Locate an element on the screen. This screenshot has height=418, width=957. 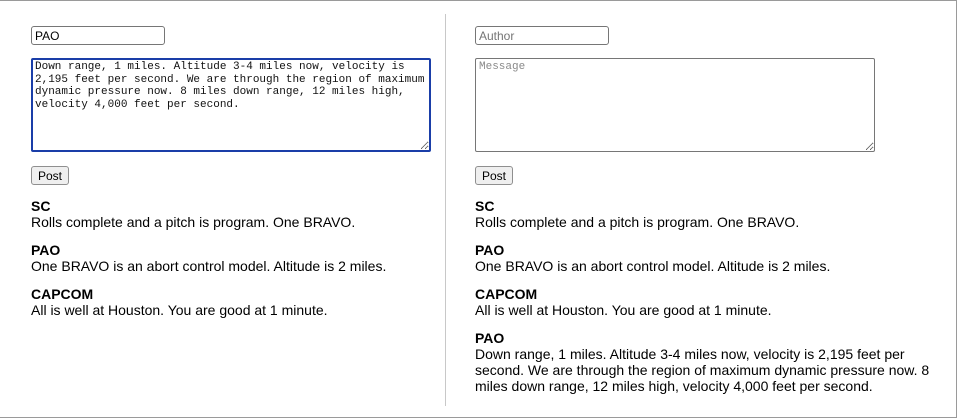
pane-divider is located at coordinates (445, 210).